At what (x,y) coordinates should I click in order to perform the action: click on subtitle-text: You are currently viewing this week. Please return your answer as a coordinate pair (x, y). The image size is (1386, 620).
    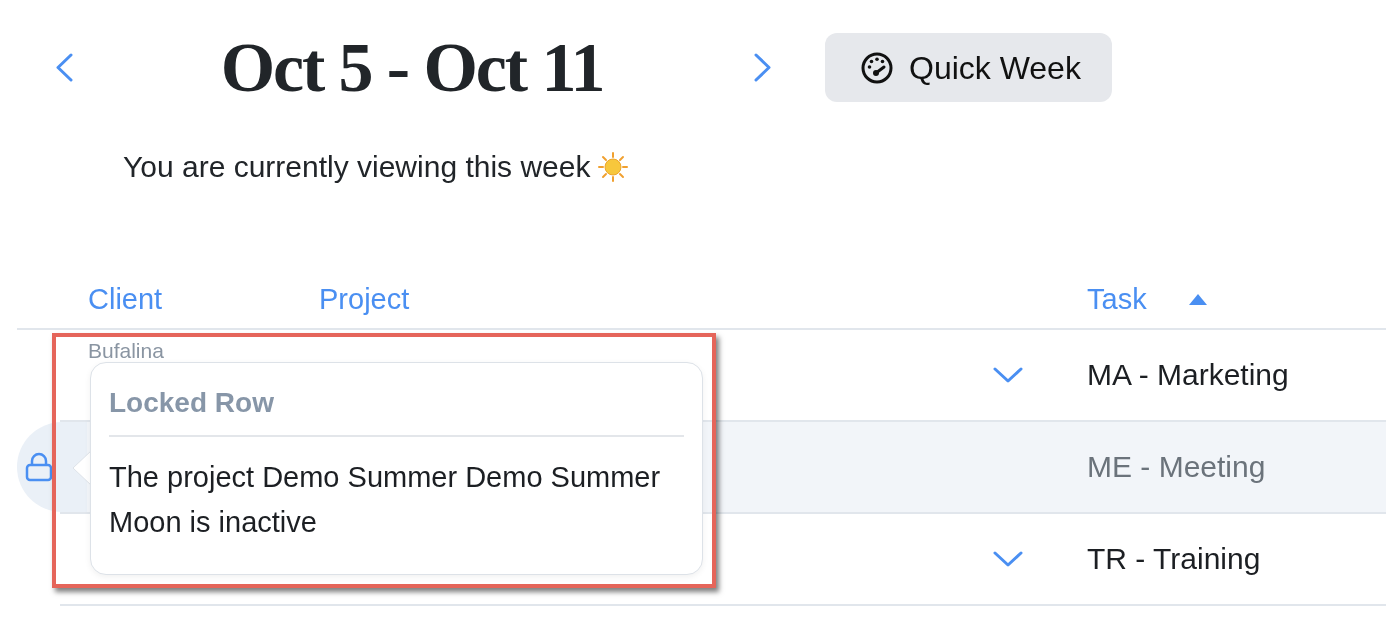
    Looking at the image, I should click on (357, 167).